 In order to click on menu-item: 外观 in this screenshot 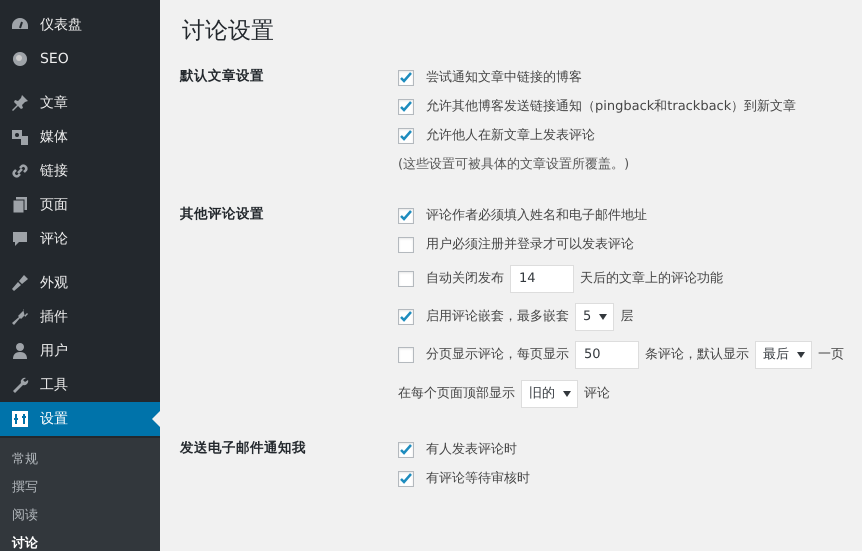, I will do `click(80, 283)`.